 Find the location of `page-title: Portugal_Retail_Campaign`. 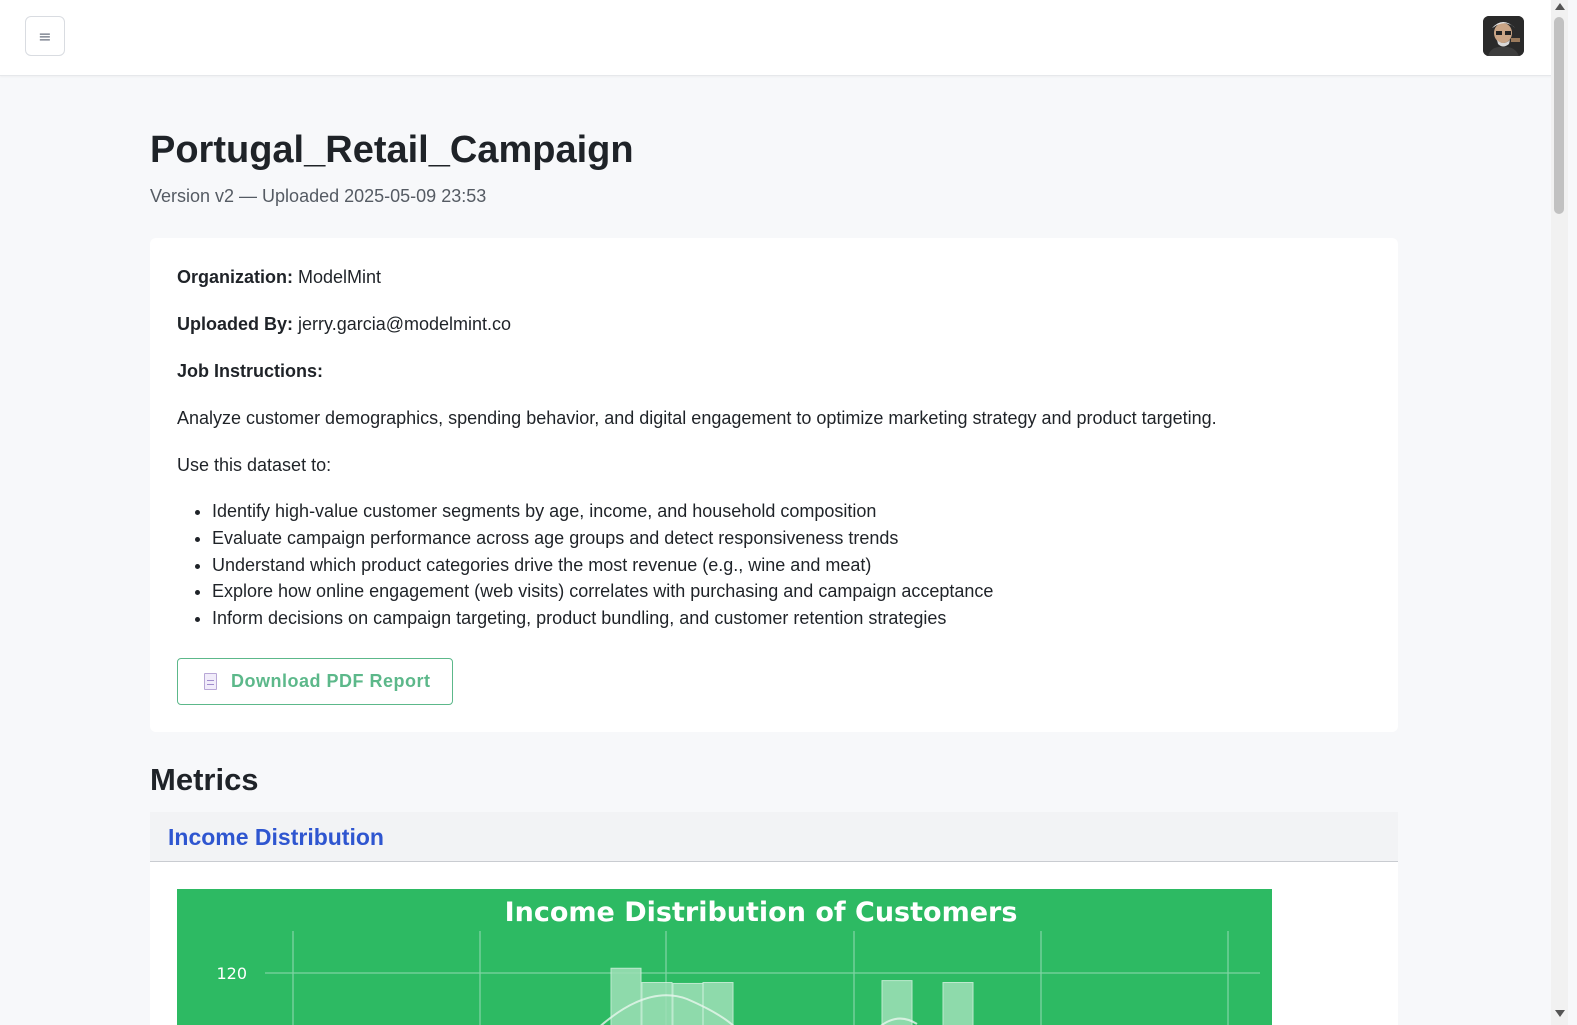

page-title: Portugal_Retail_Campaign is located at coordinates (392, 150).